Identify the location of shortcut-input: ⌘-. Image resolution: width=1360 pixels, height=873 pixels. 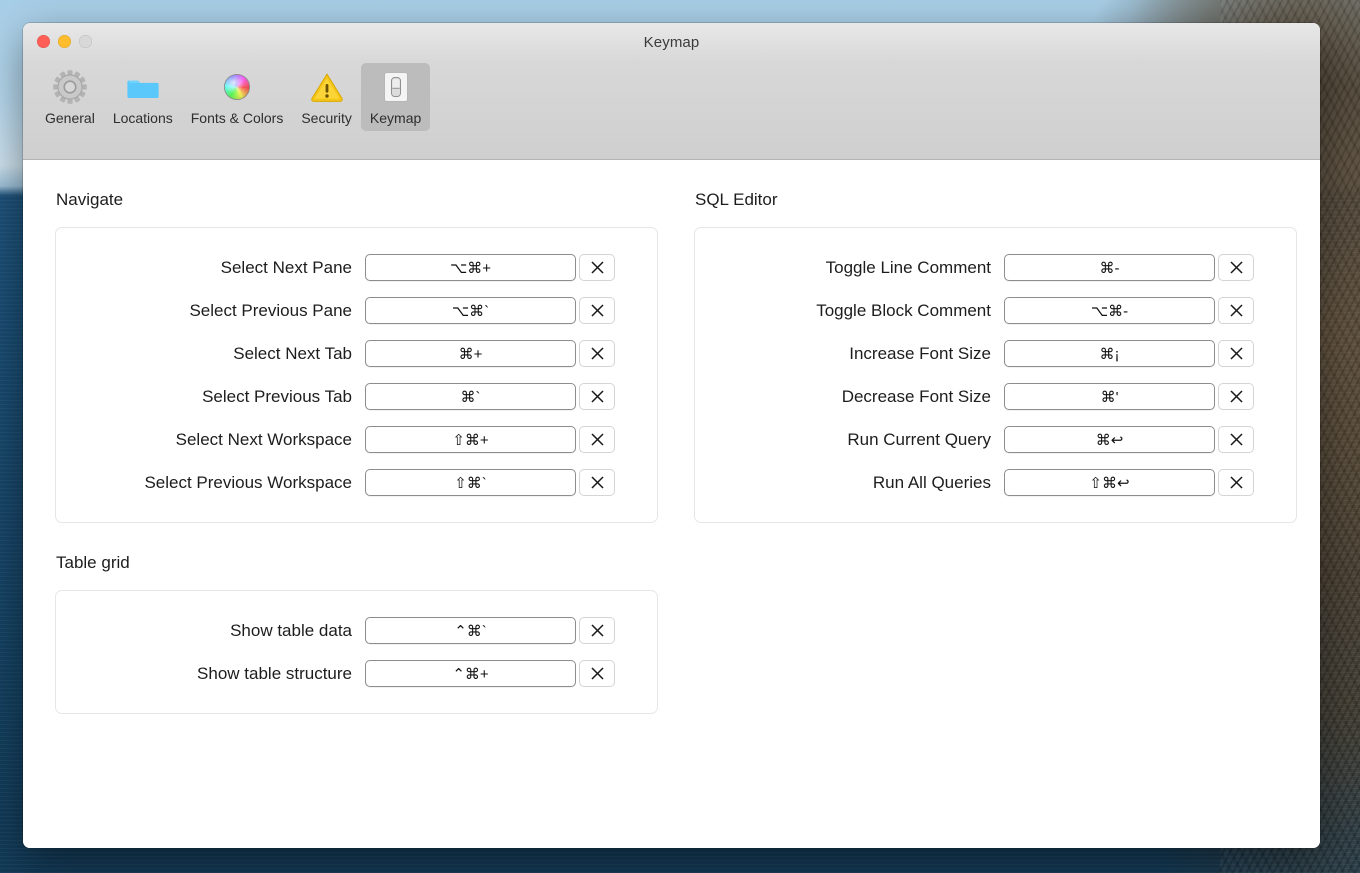
(1109, 267).